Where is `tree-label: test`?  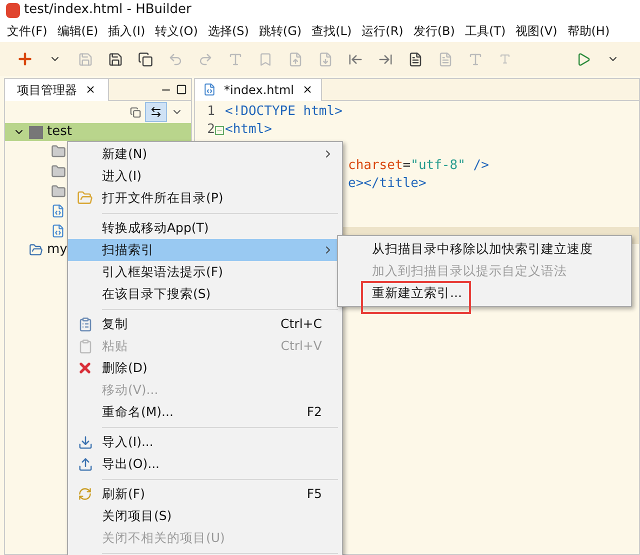
tree-label: test is located at coordinates (59, 132).